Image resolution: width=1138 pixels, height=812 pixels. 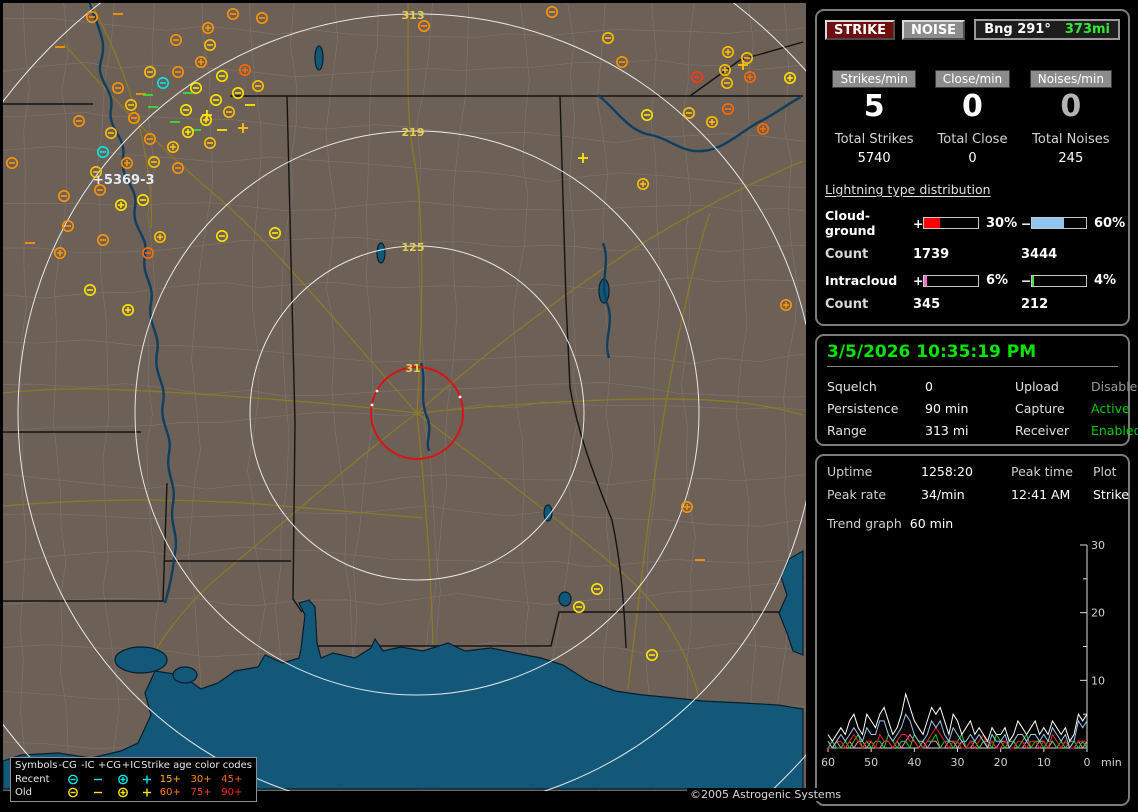 What do you see at coordinates (934, 29) in the screenshot?
I see `noise-button: NOISE` at bounding box center [934, 29].